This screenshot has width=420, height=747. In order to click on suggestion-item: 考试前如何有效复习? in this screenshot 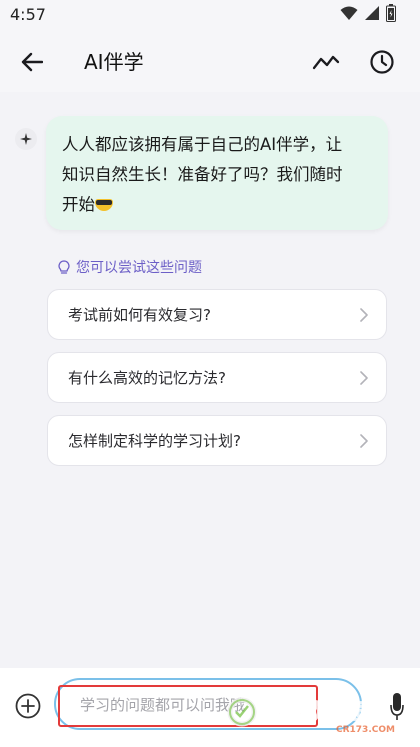, I will do `click(217, 314)`.